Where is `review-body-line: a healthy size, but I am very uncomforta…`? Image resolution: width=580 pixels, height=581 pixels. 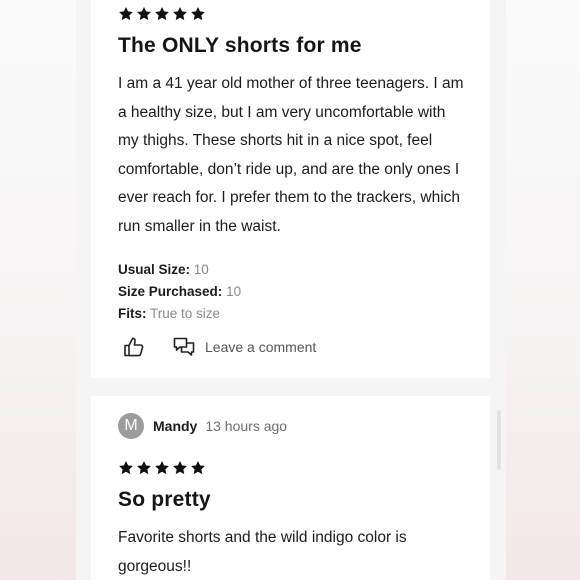
review-body-line: a healthy size, but I am very uncomforta… is located at coordinates (282, 112).